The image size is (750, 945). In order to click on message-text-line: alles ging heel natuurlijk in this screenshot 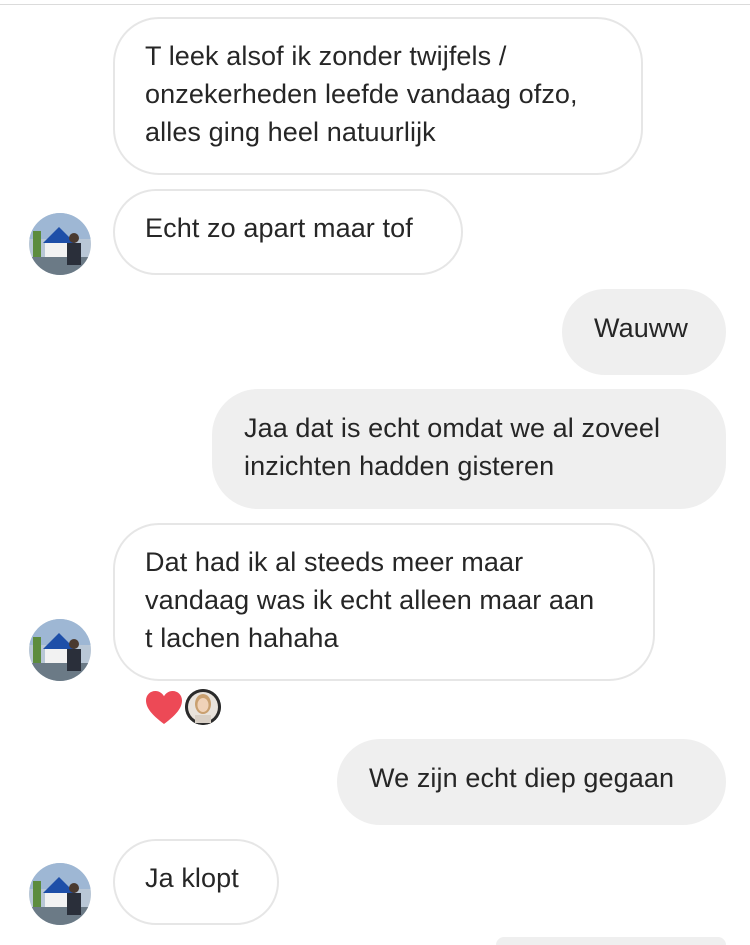, I will do `click(290, 132)`.